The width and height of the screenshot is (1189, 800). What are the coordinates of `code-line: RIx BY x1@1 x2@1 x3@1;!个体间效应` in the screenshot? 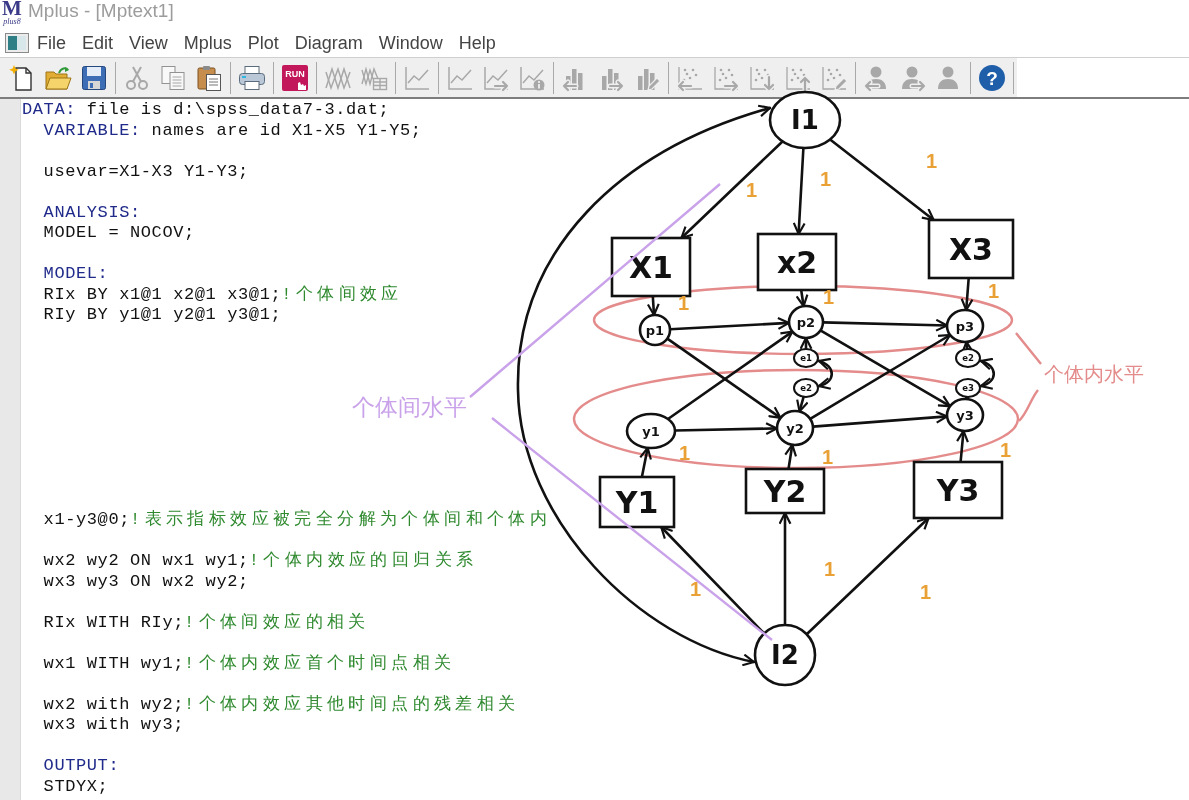 It's located at (223, 294).